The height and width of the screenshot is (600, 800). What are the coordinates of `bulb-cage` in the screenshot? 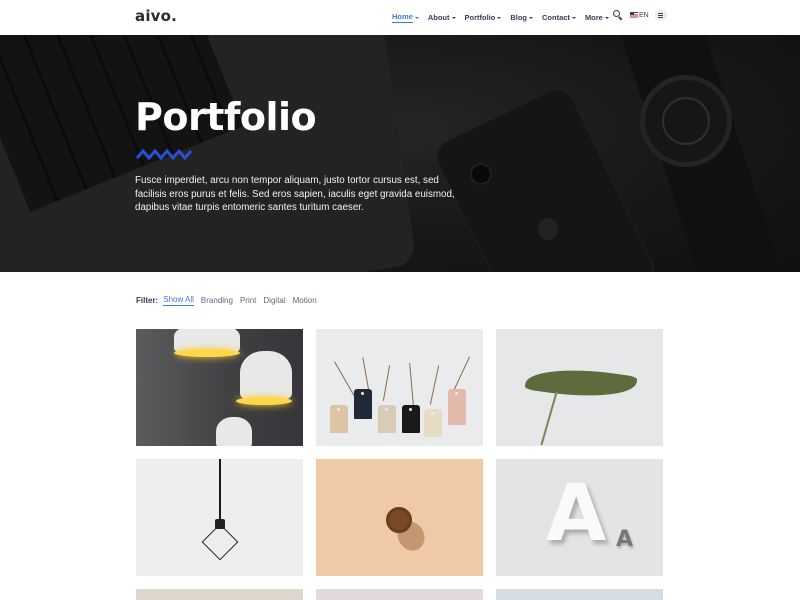 It's located at (220, 542).